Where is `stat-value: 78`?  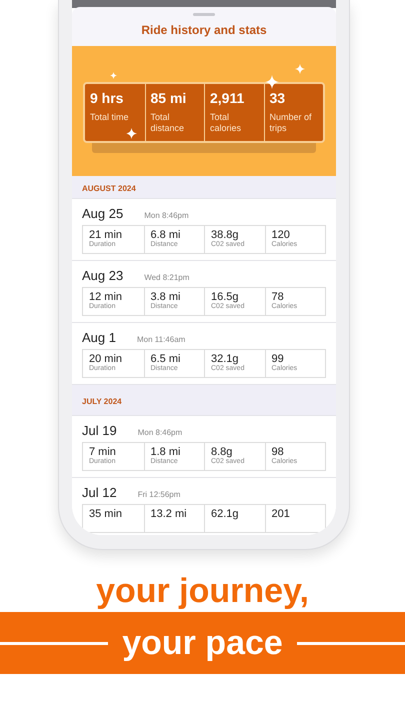
stat-value: 78 is located at coordinates (278, 297).